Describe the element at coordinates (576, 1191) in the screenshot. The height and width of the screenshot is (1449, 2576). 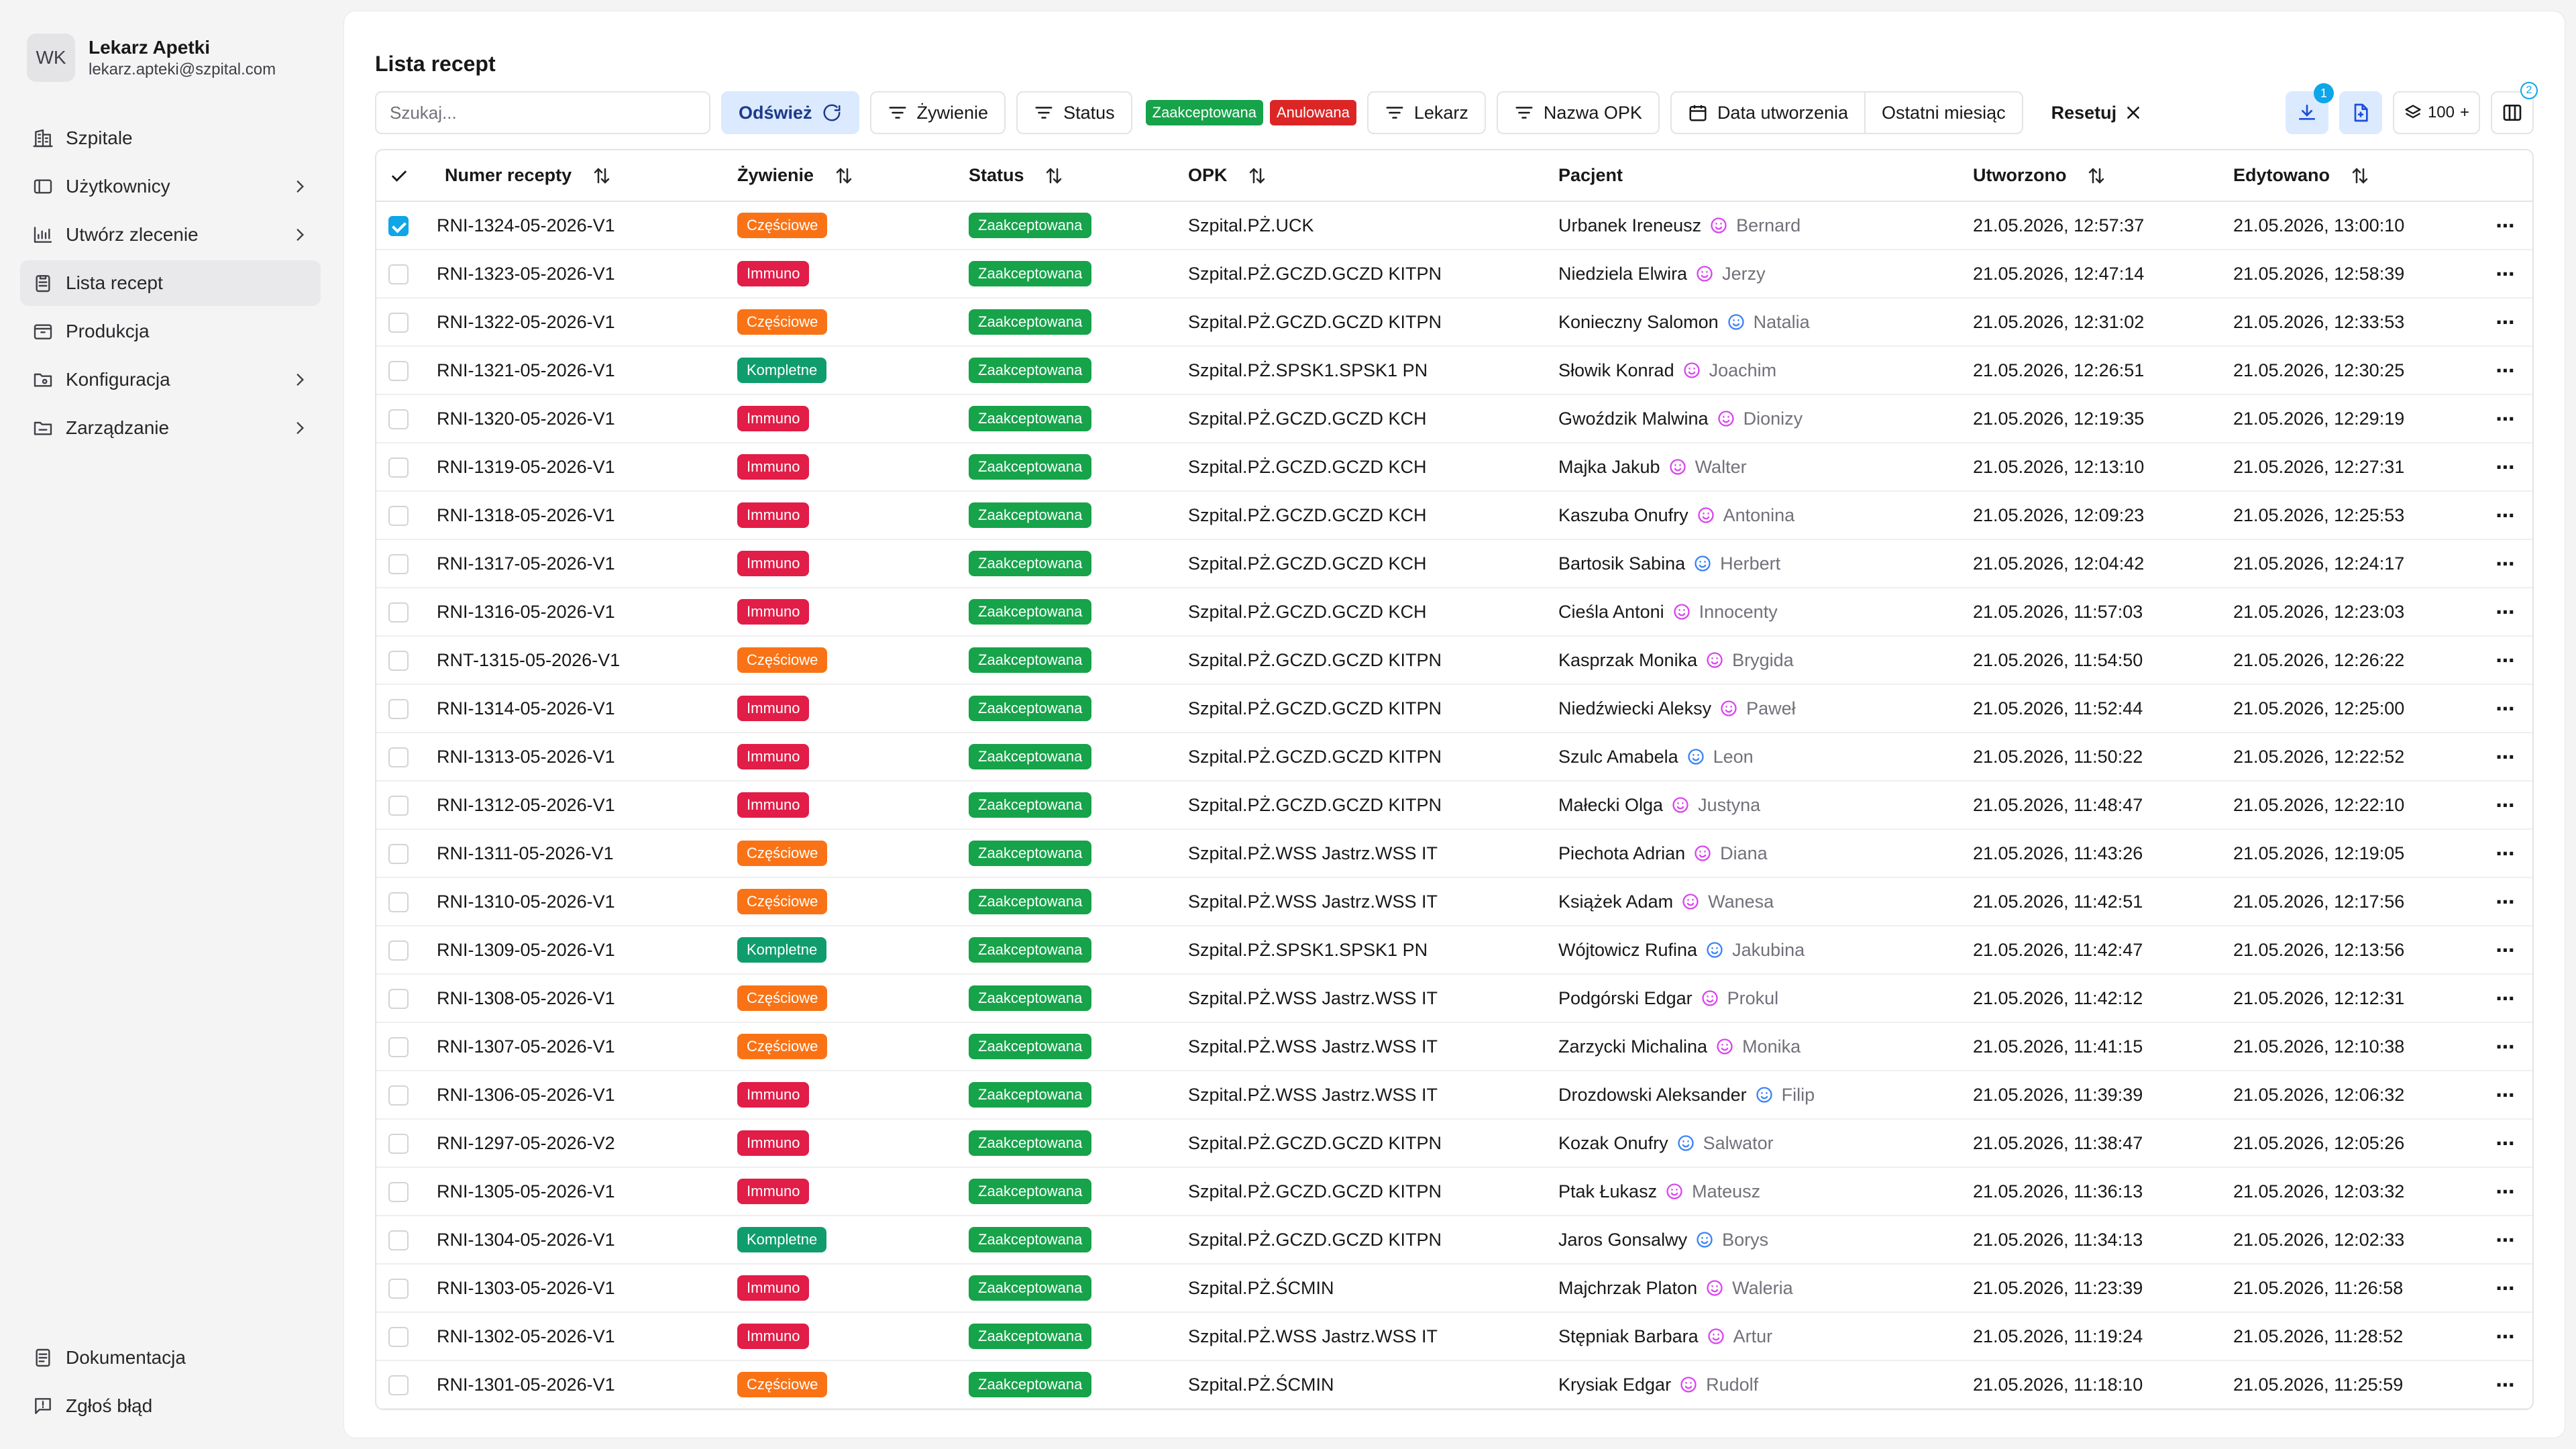
I see `prescription-number: RNI-1305-05-2026-V1` at that location.